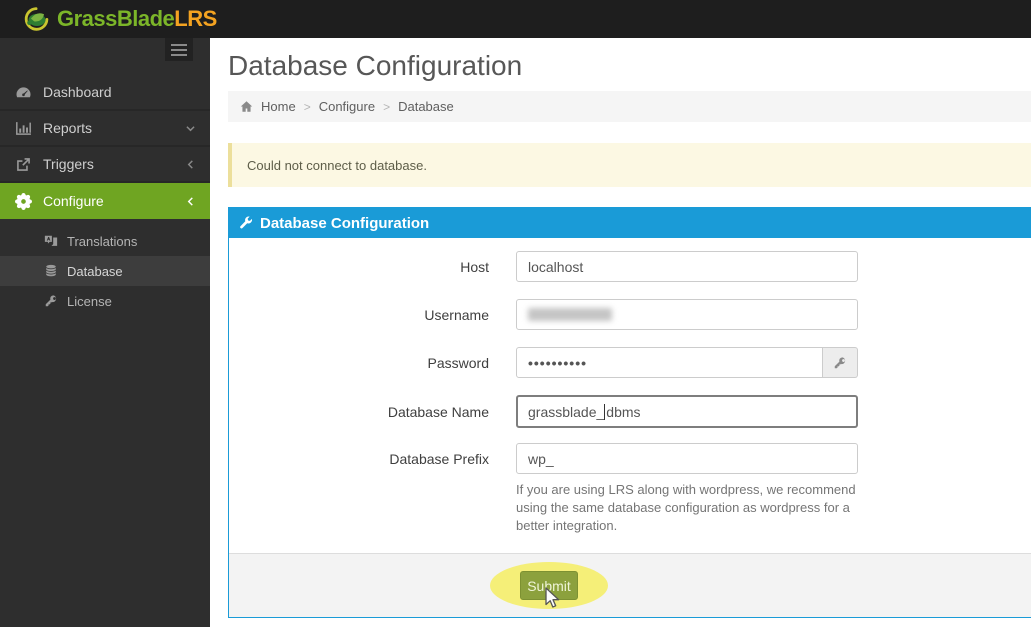 This screenshot has height=627, width=1031. Describe the element at coordinates (474, 266) in the screenshot. I see `host-label: Host` at that location.